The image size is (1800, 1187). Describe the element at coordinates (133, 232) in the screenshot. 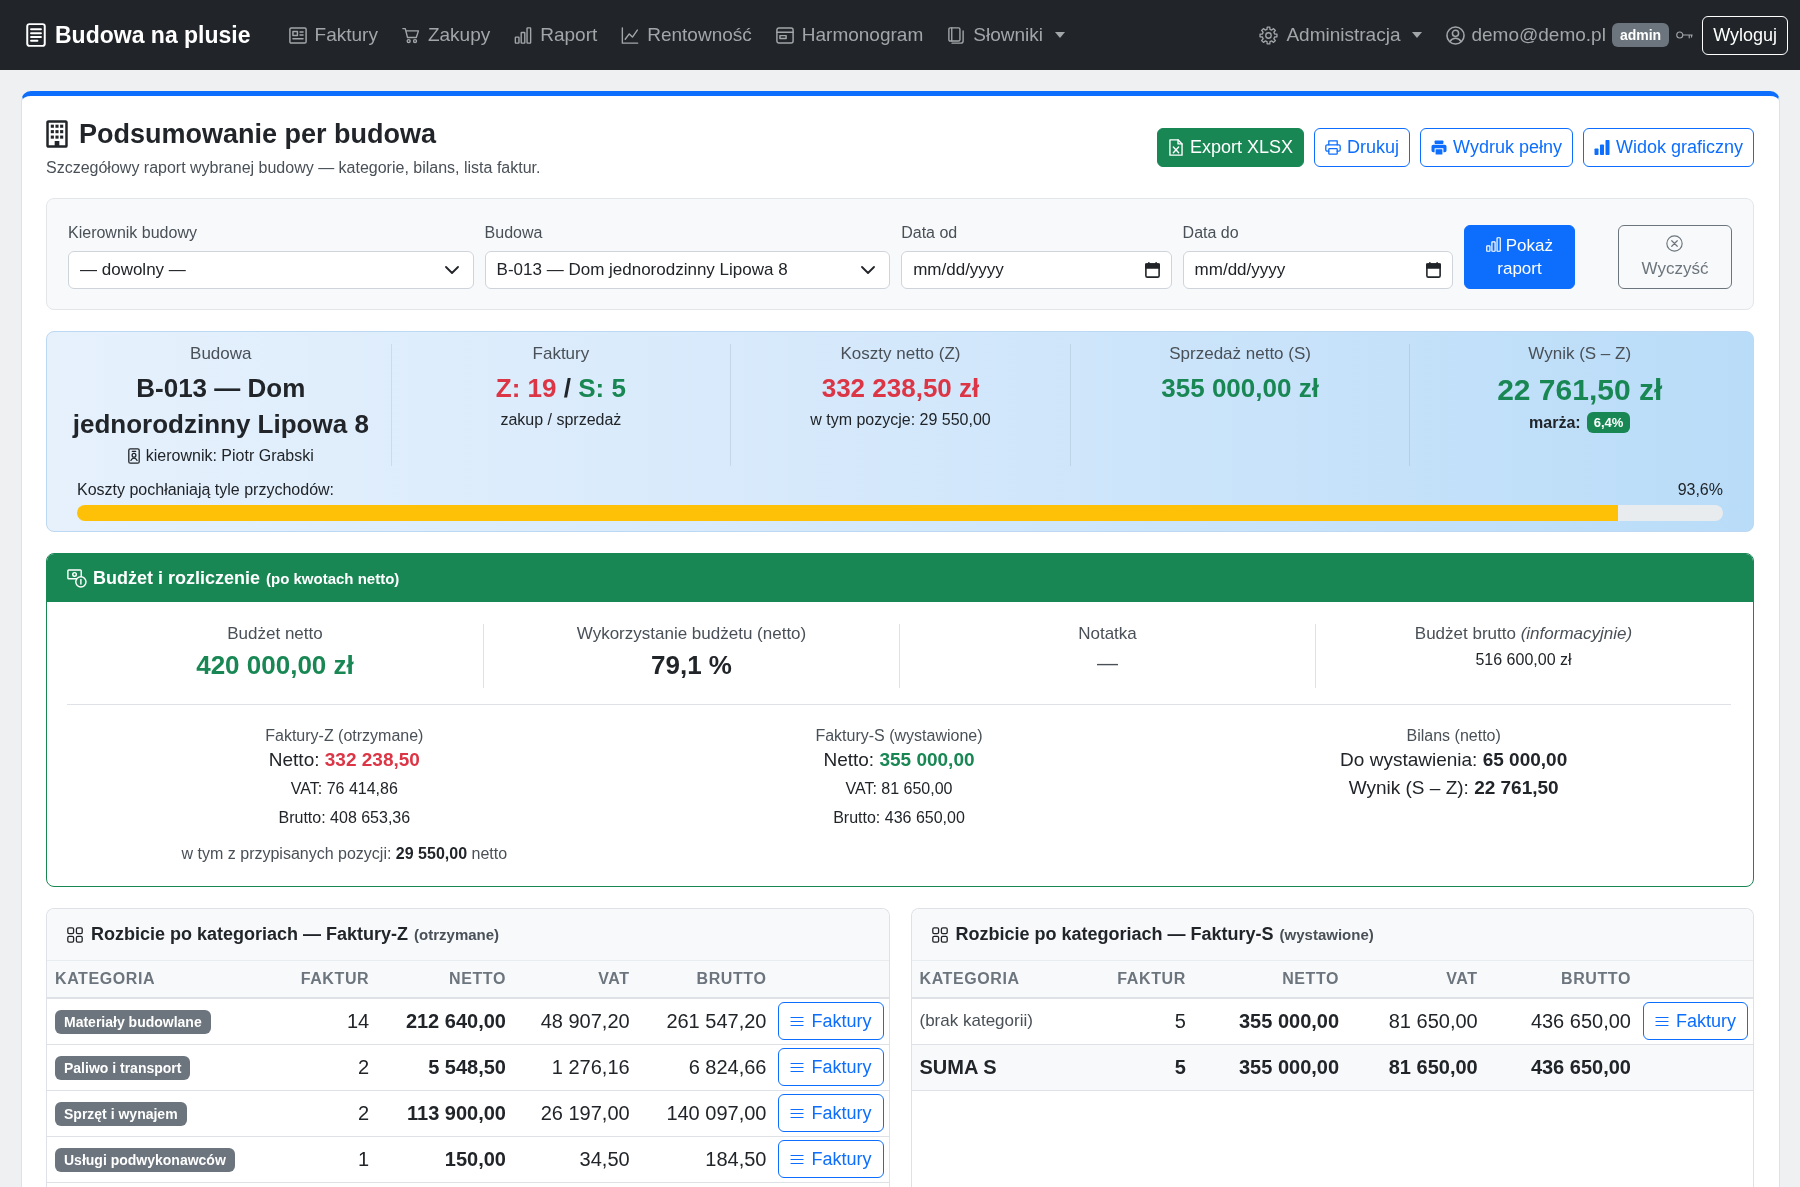

I see `field-label: Kierownik budowy` at that location.